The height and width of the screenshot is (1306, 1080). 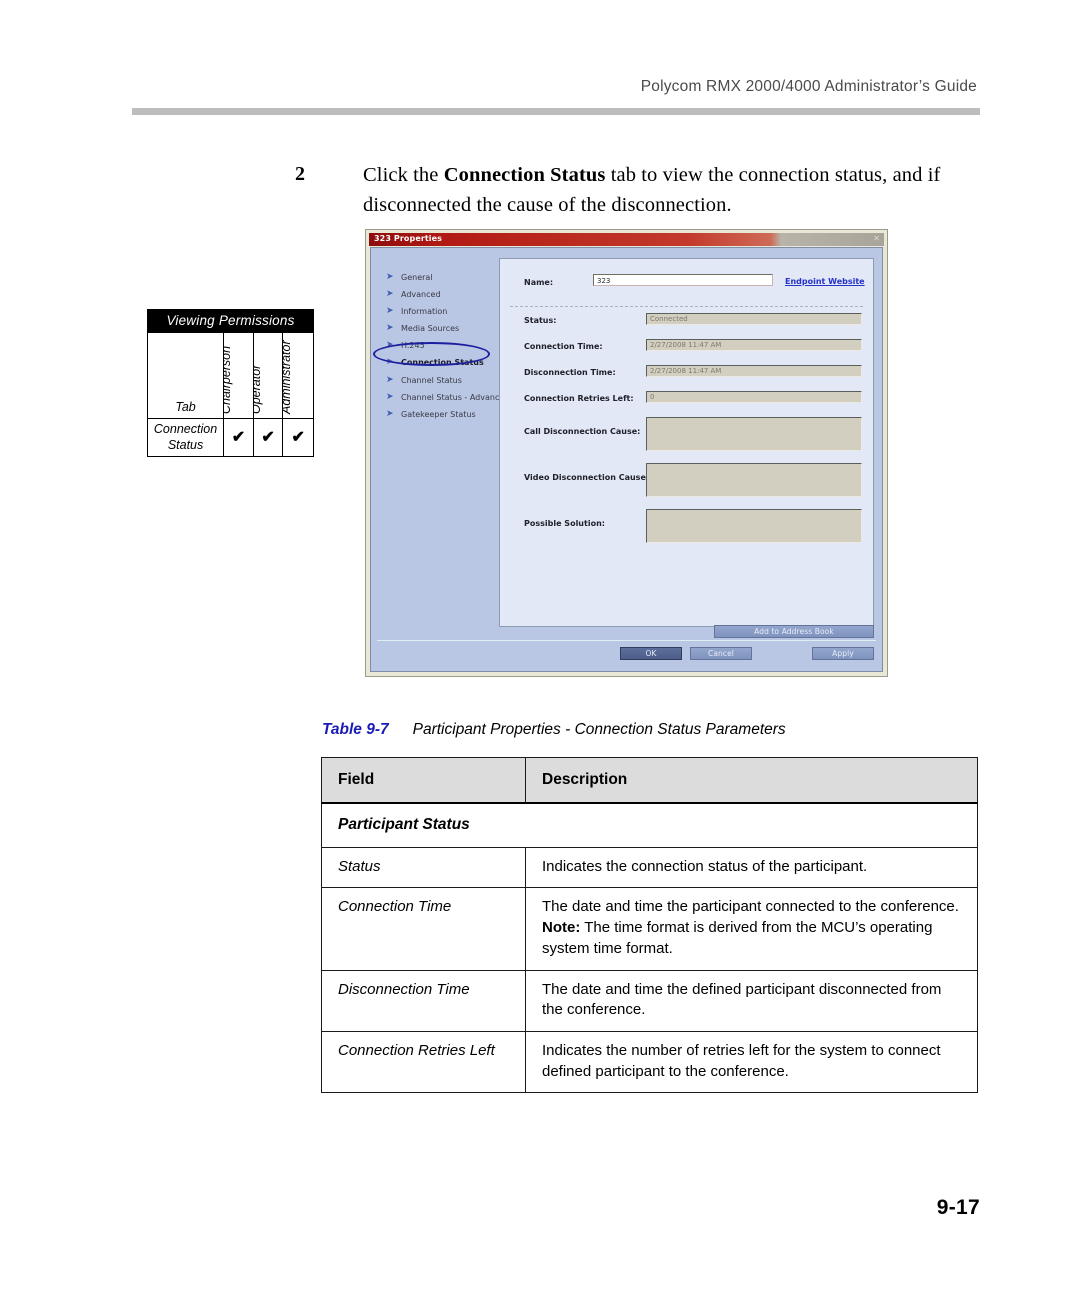 What do you see at coordinates (423, 1000) in the screenshot?
I see `row-field-disconnection-time: Disconnection Time` at bounding box center [423, 1000].